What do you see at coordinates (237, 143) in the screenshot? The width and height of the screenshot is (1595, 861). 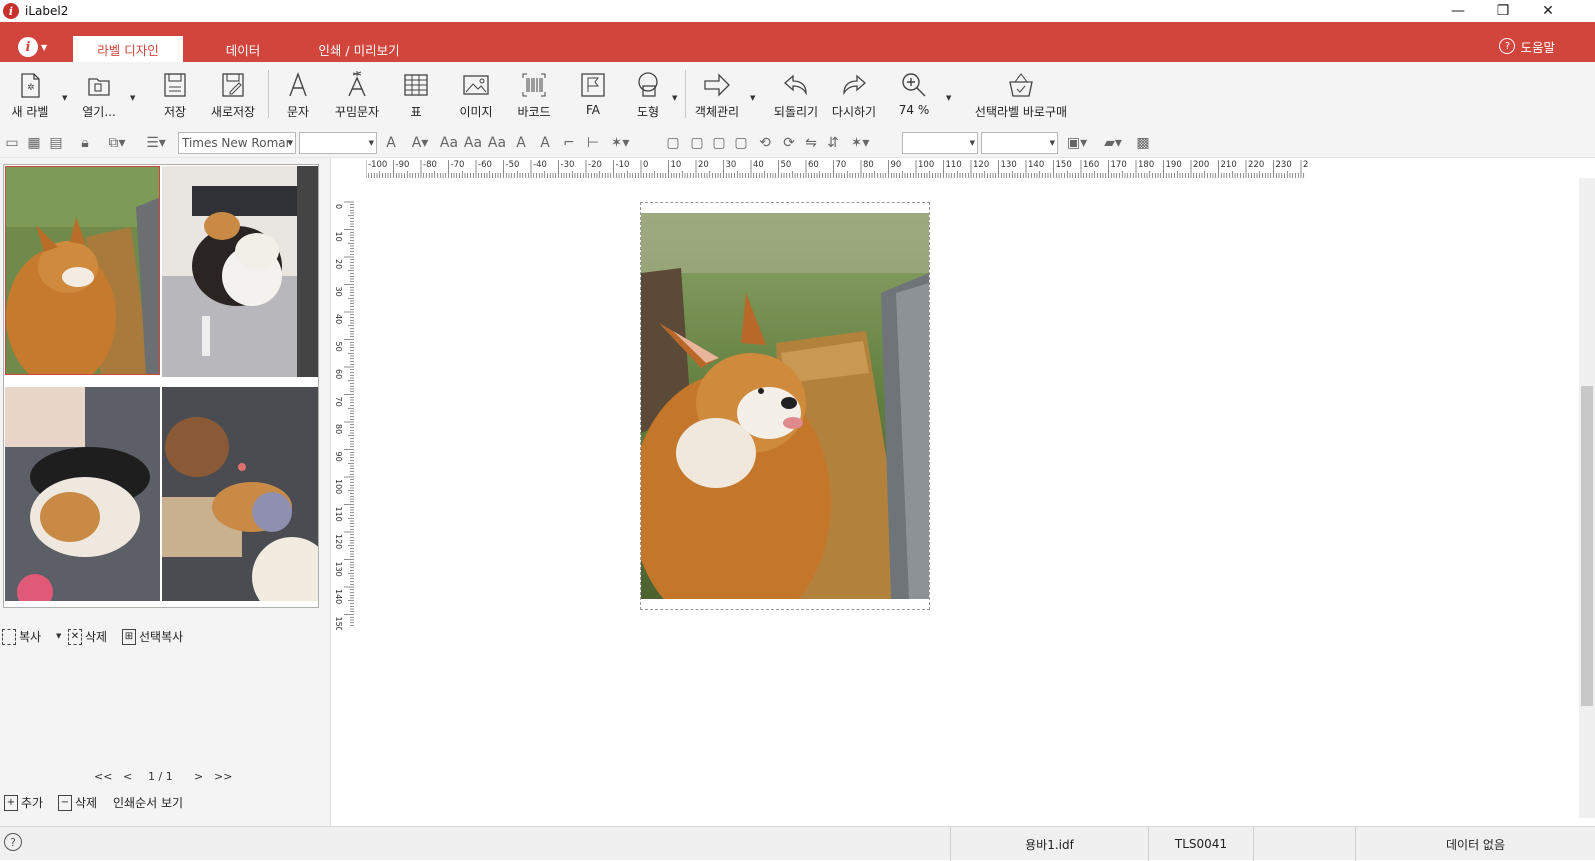 I see `font-name-select: Times New Romar ▼` at bounding box center [237, 143].